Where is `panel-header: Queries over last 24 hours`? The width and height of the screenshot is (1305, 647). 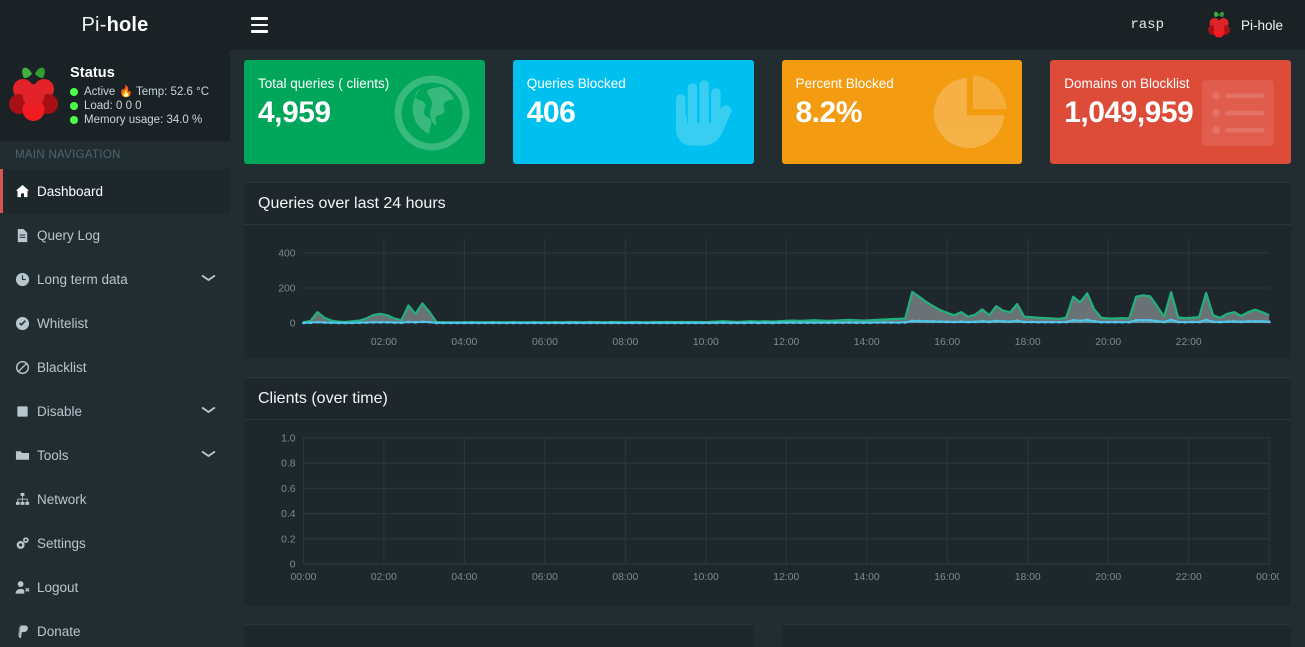 panel-header: Queries over last 24 hours is located at coordinates (767, 204).